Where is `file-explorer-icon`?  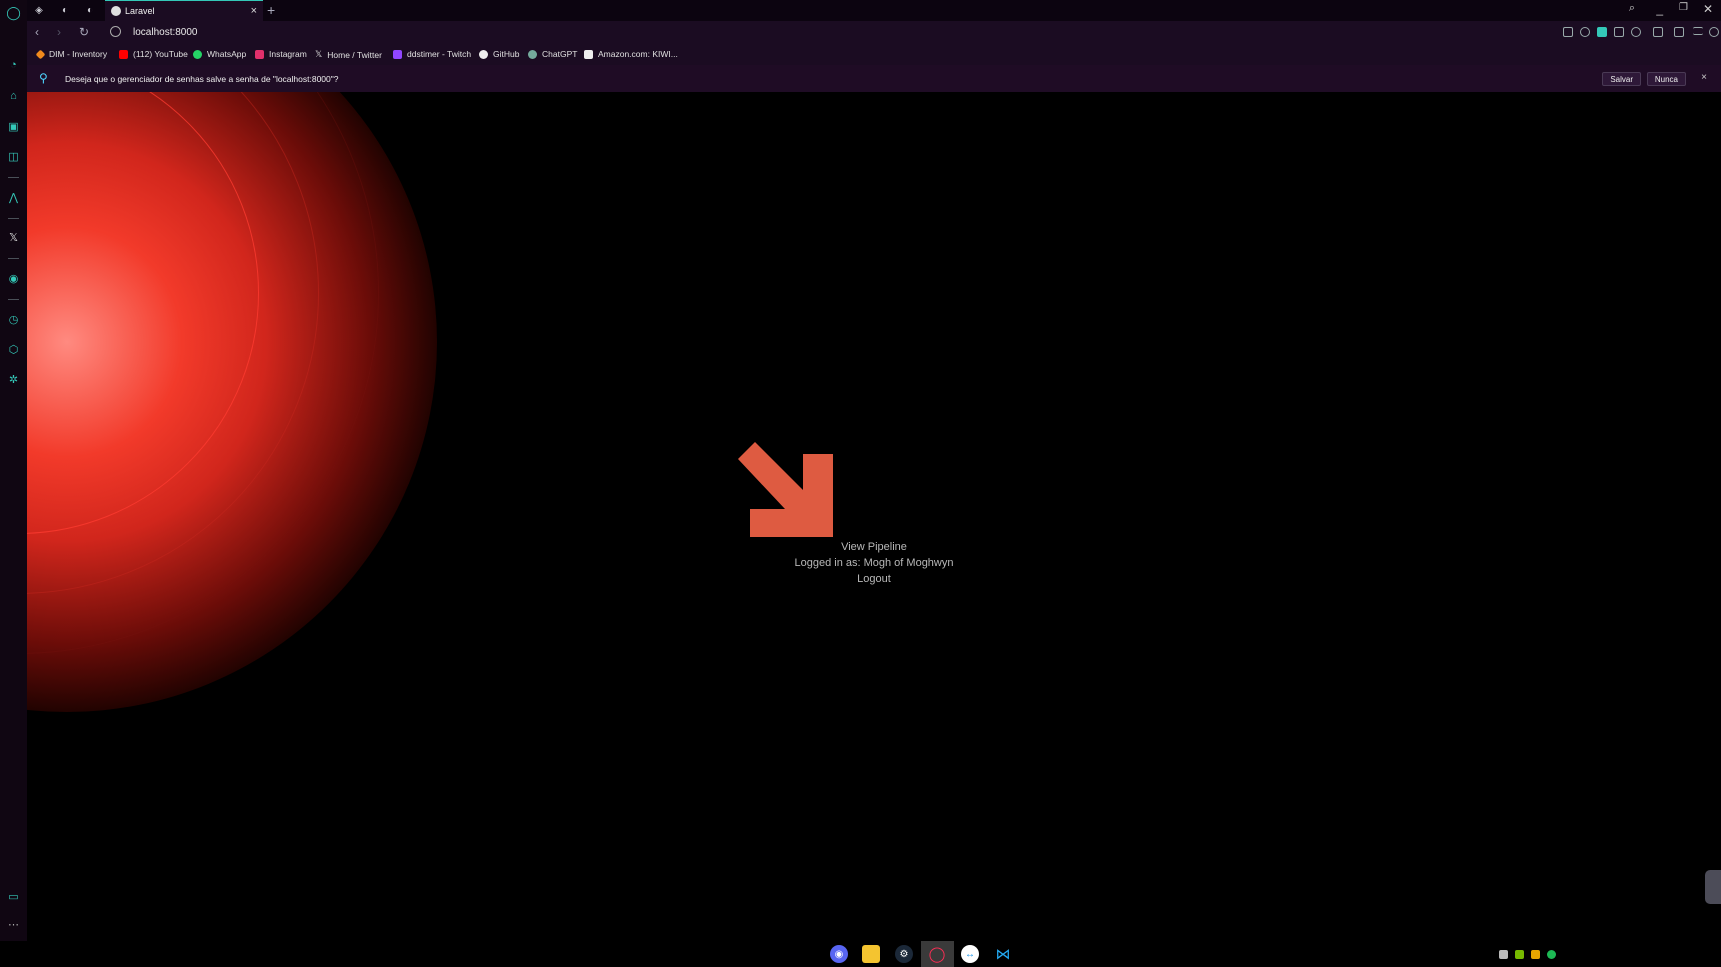
file-explorer-icon is located at coordinates (871, 954).